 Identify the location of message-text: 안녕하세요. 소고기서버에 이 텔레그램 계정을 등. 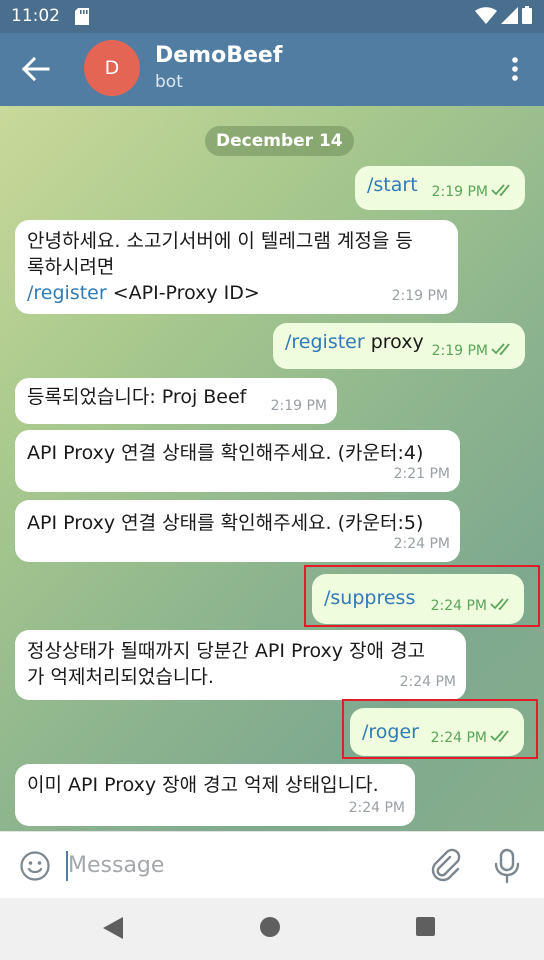
(220, 241).